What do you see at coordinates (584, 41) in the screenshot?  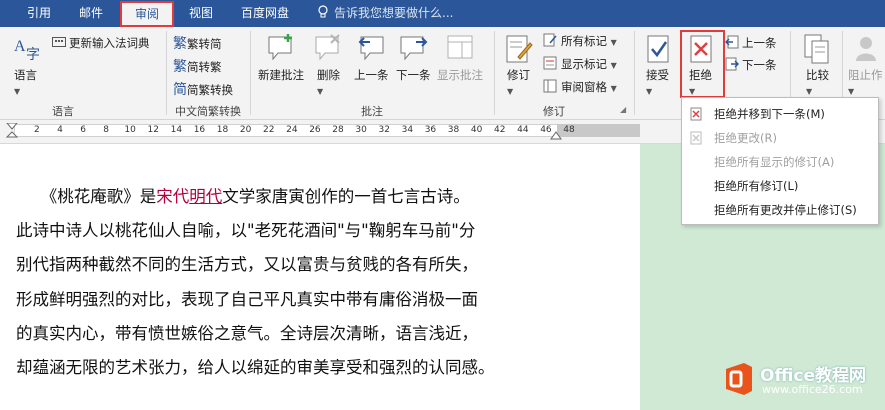 I see `markup-label: 所有标记` at bounding box center [584, 41].